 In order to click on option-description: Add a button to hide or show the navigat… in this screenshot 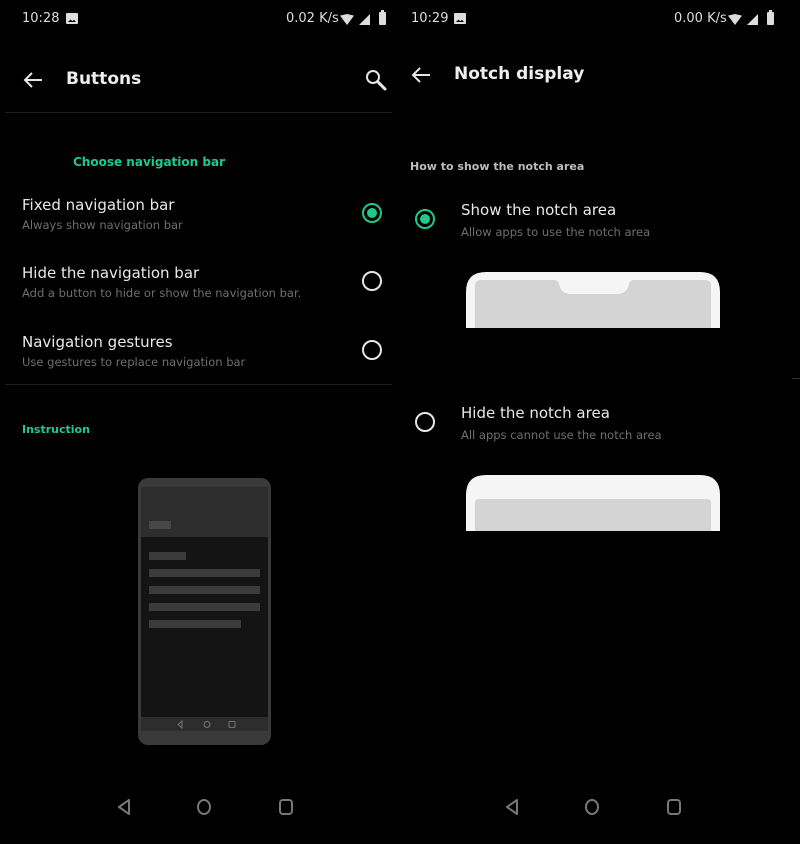, I will do `click(162, 293)`.